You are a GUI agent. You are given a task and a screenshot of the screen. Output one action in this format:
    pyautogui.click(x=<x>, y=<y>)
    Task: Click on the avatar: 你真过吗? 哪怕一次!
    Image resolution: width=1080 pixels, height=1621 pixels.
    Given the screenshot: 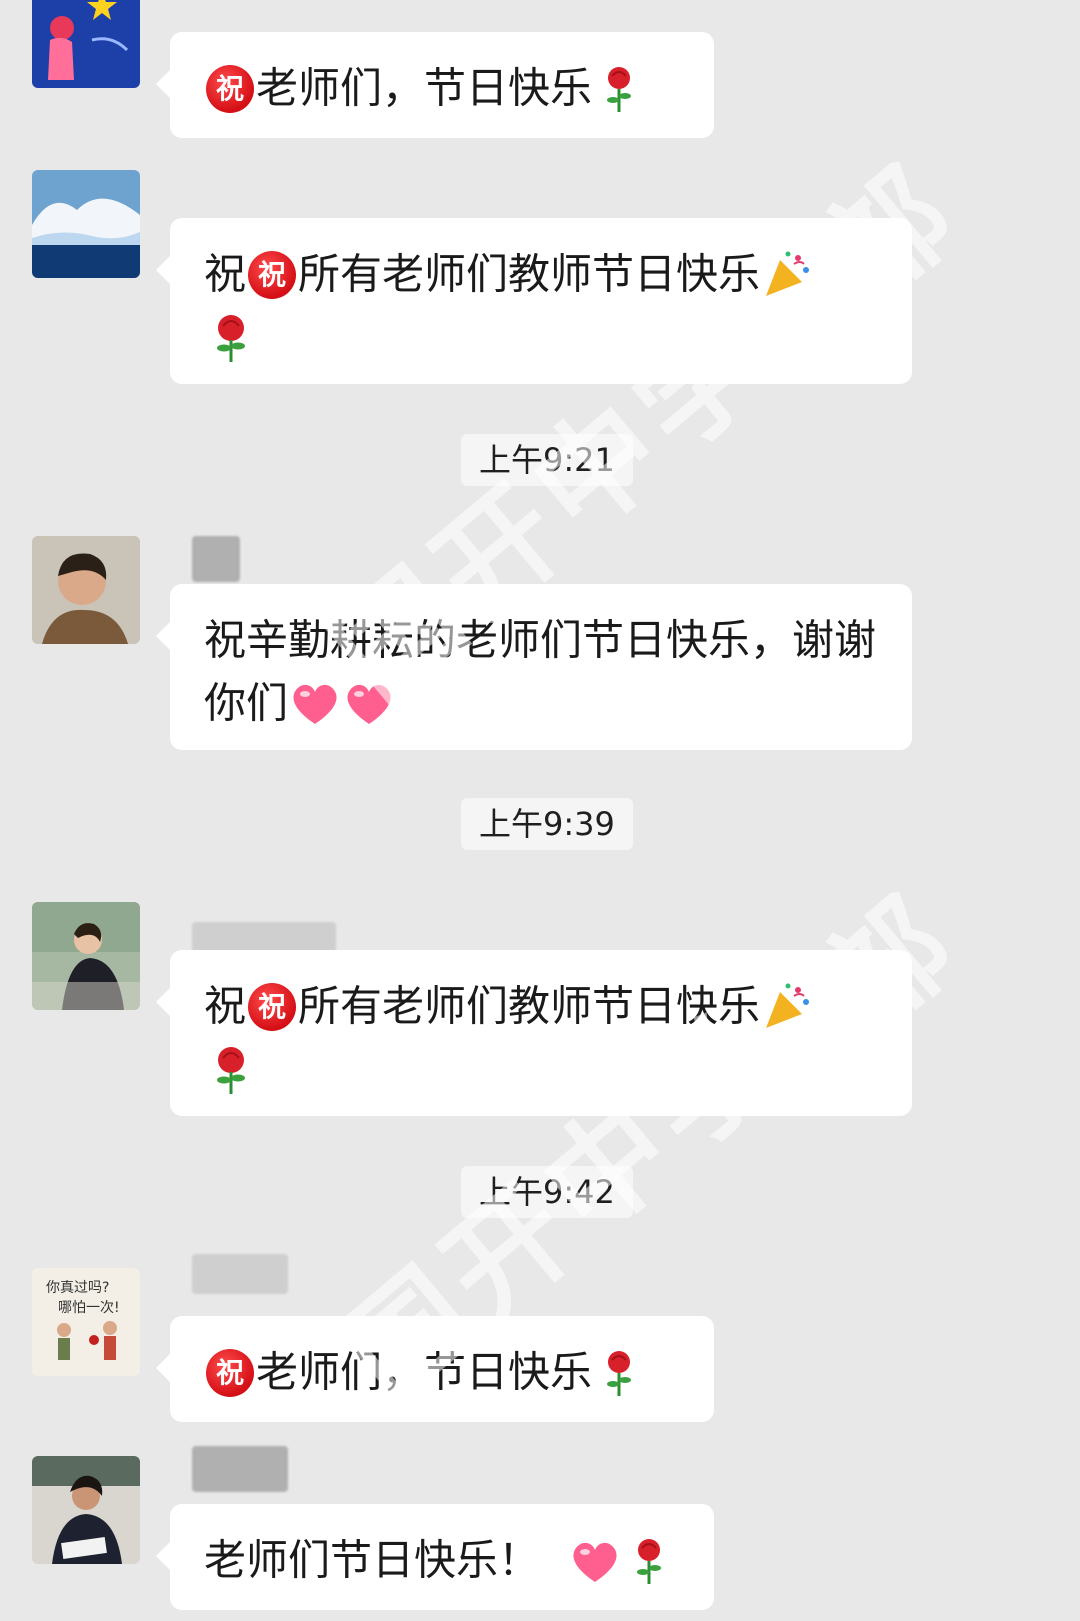 What is the action you would take?
    pyautogui.click(x=86, y=1322)
    